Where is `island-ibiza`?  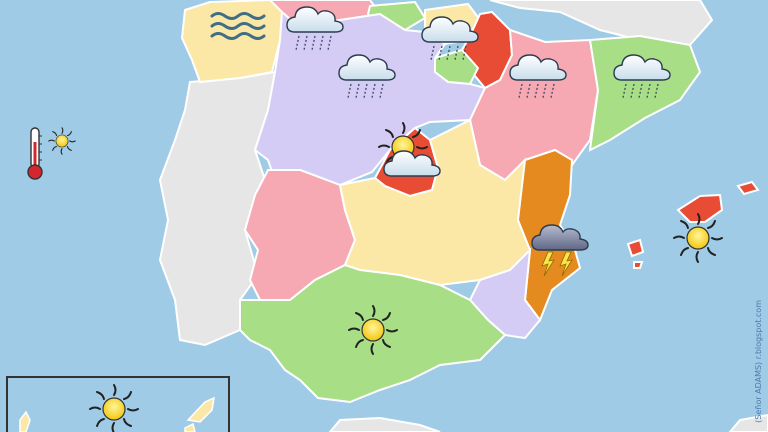 island-ibiza is located at coordinates (635, 248).